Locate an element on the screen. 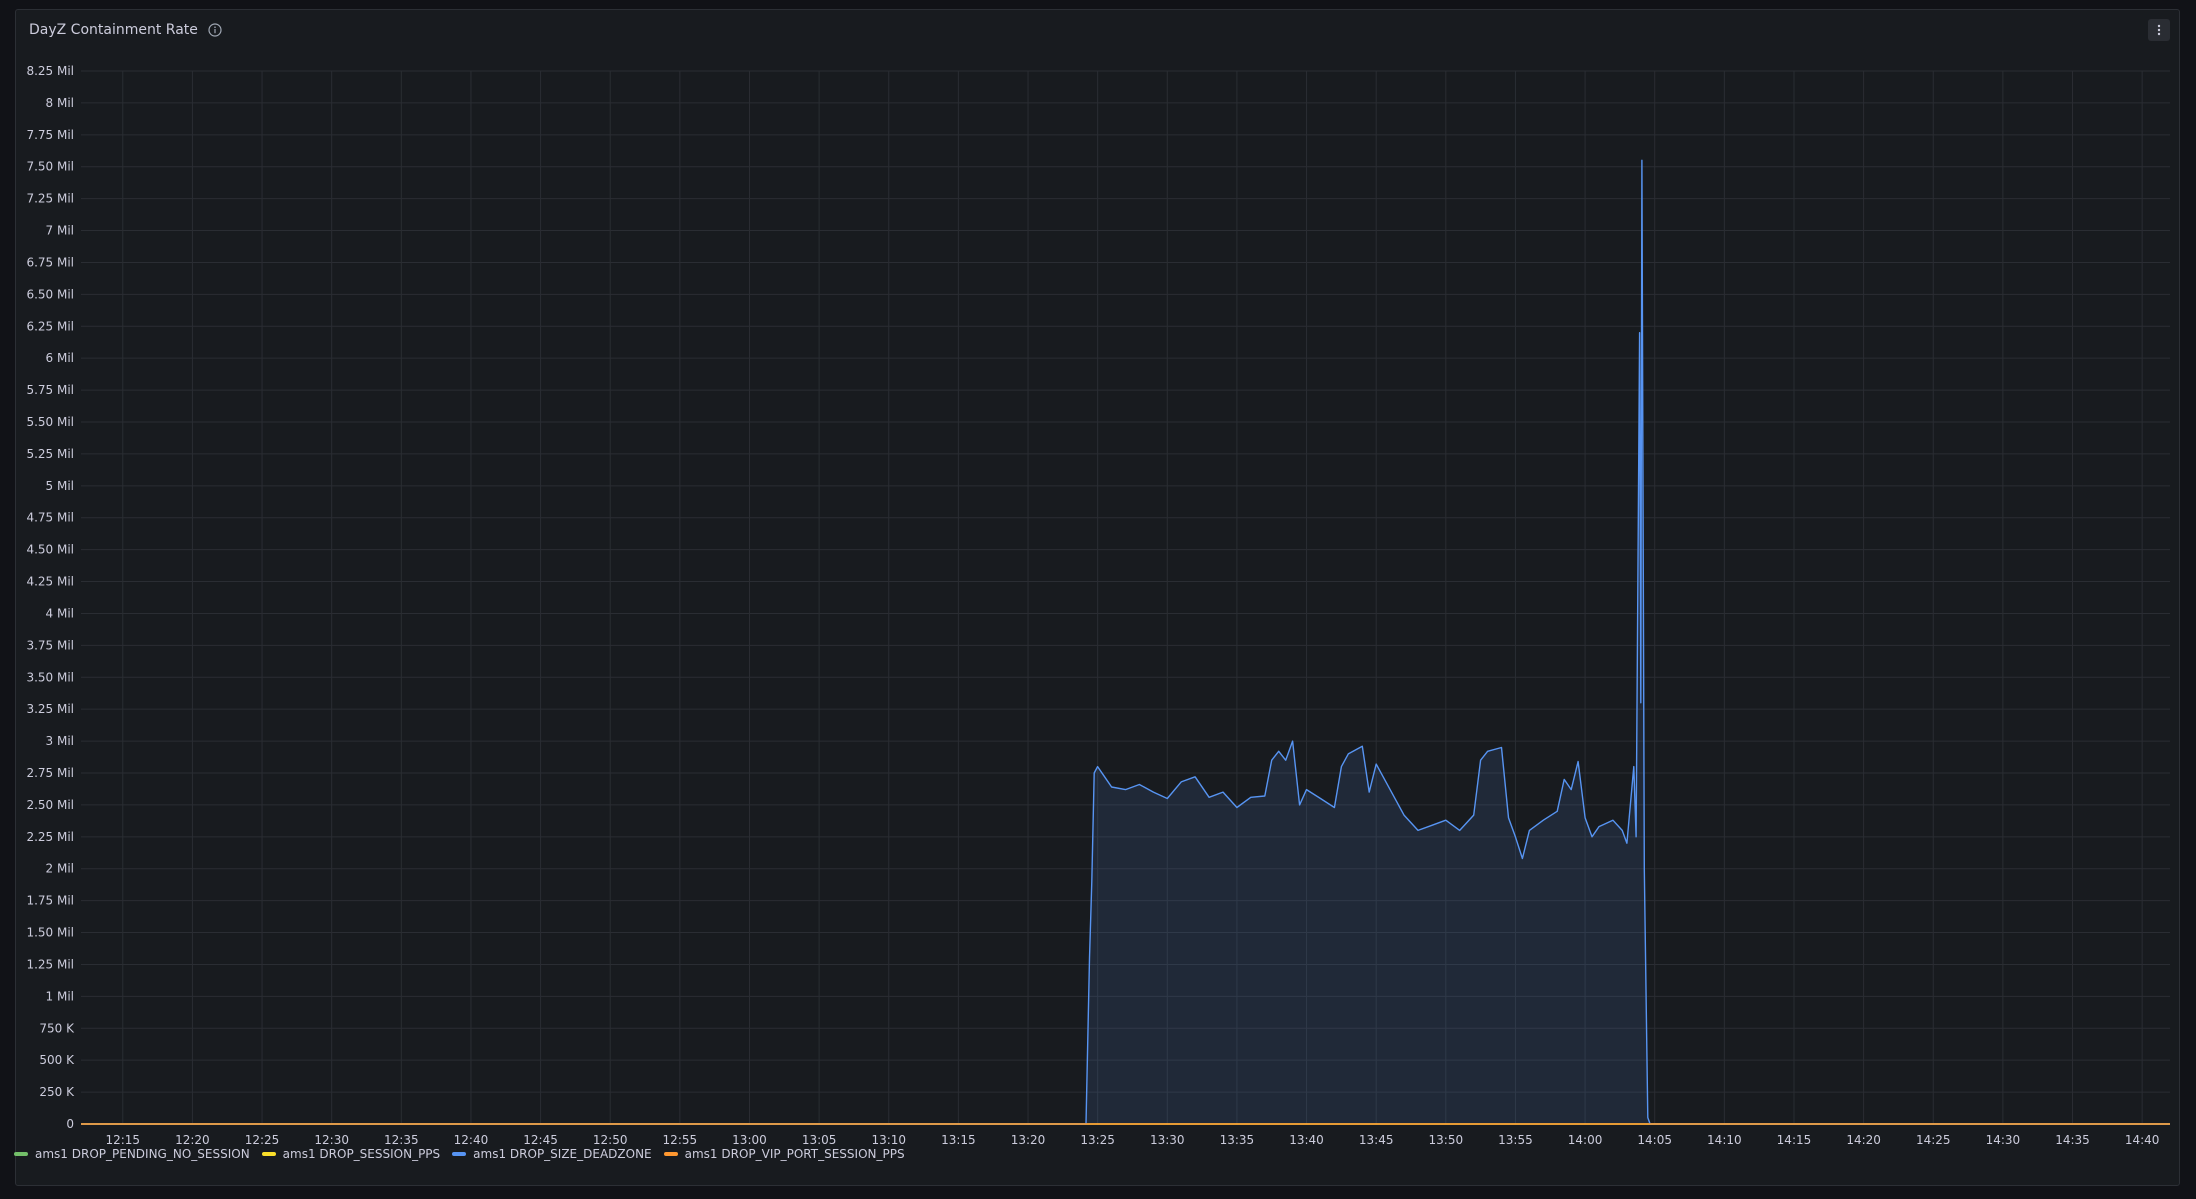 Image resolution: width=2196 pixels, height=1199 pixels. y-tick-label: 6.50 Mil is located at coordinates (50, 294).